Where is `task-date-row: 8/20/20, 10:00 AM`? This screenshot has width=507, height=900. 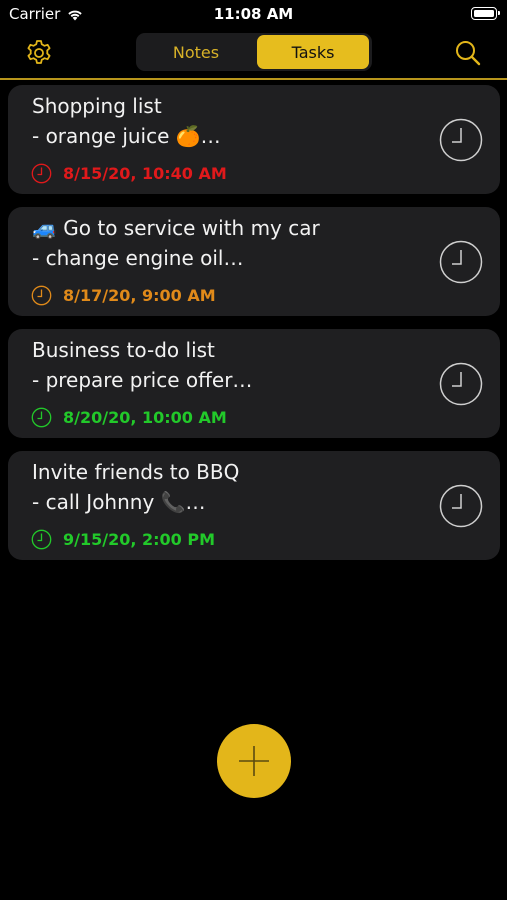 task-date-row: 8/20/20, 10:00 AM is located at coordinates (129, 417).